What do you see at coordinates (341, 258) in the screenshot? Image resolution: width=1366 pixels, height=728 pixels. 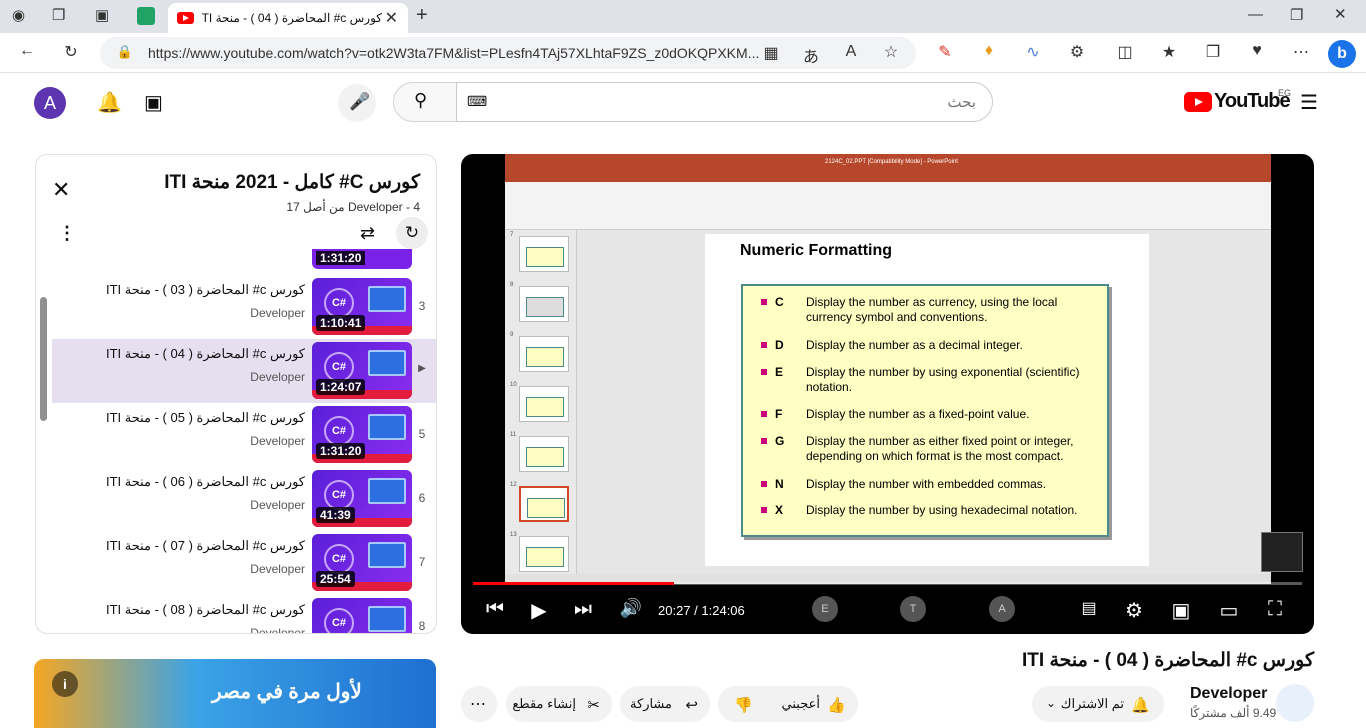 I see `partial-duration: 1:31:20` at bounding box center [341, 258].